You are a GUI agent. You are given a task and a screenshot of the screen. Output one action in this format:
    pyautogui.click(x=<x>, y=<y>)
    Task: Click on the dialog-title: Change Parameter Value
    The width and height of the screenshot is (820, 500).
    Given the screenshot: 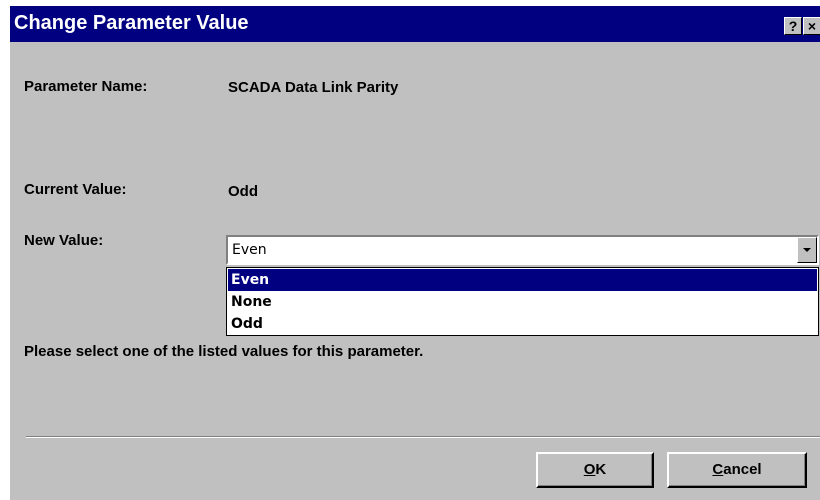 What is the action you would take?
    pyautogui.click(x=131, y=23)
    